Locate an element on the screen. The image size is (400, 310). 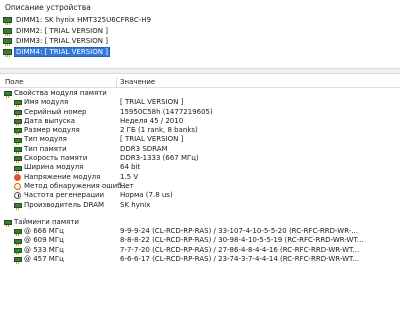
timing-frequency: @ 666 МГц is located at coordinates (44, 231).